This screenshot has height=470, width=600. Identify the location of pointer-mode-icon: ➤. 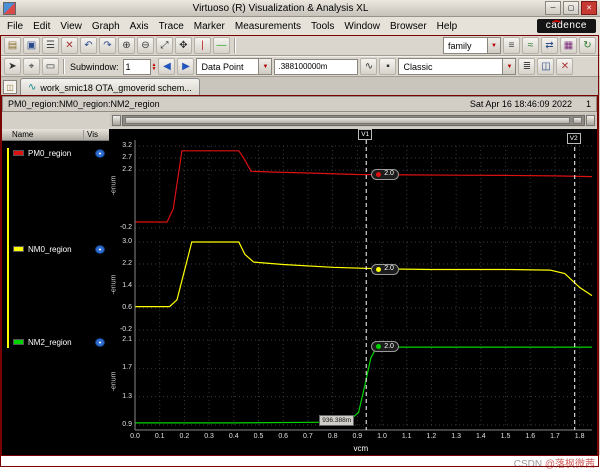
(12, 66).